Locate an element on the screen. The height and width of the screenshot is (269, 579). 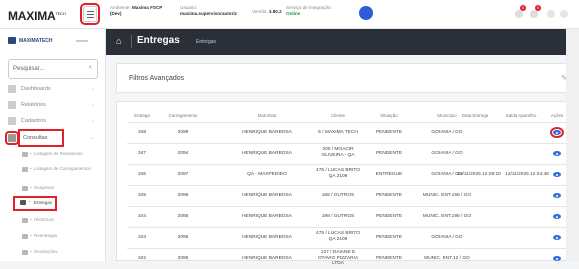
cell-cliente: 475 / LUCAS BRITO QA 2109 is located at coordinates (338, 173).